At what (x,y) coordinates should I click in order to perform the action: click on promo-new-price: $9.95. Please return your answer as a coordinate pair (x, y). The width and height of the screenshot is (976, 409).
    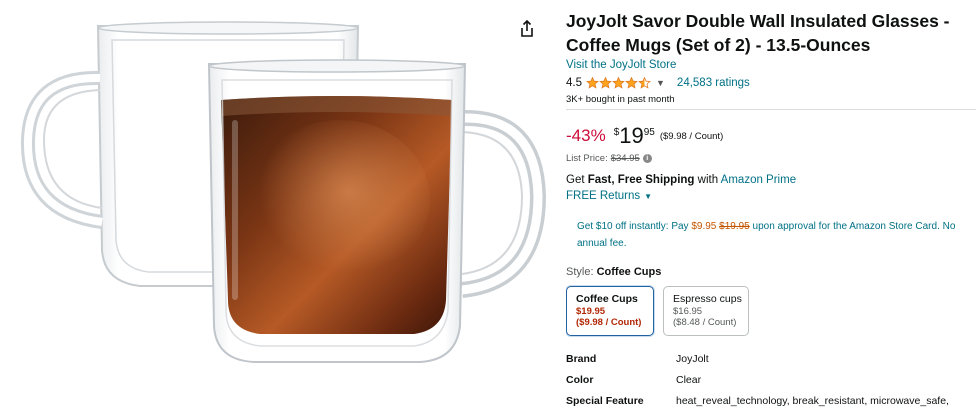
    Looking at the image, I should click on (704, 226).